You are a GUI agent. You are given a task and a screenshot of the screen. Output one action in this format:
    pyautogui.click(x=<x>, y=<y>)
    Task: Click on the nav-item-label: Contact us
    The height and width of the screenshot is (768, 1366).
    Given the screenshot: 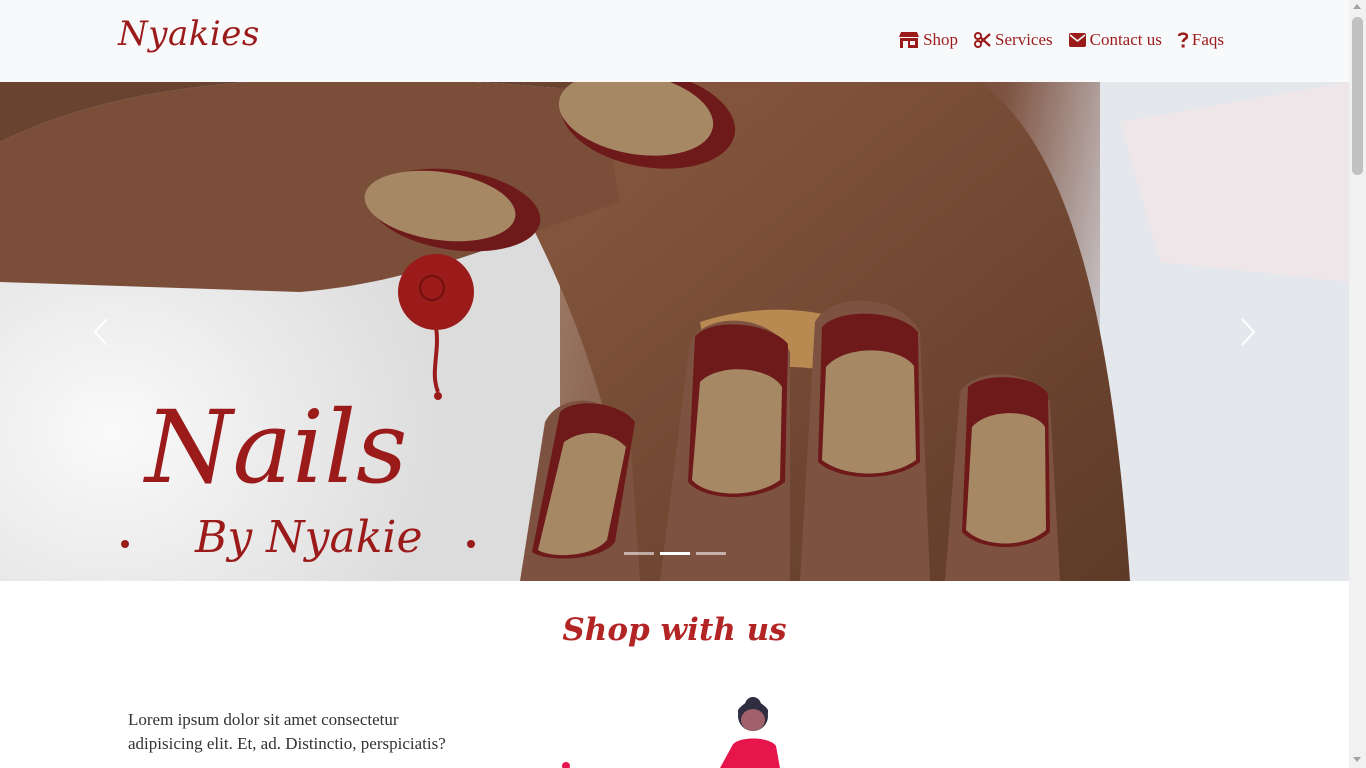 What is the action you would take?
    pyautogui.click(x=1125, y=39)
    